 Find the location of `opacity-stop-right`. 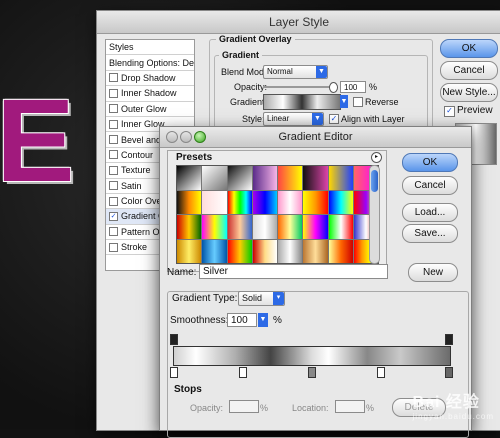

opacity-stop-right is located at coordinates (449, 339).